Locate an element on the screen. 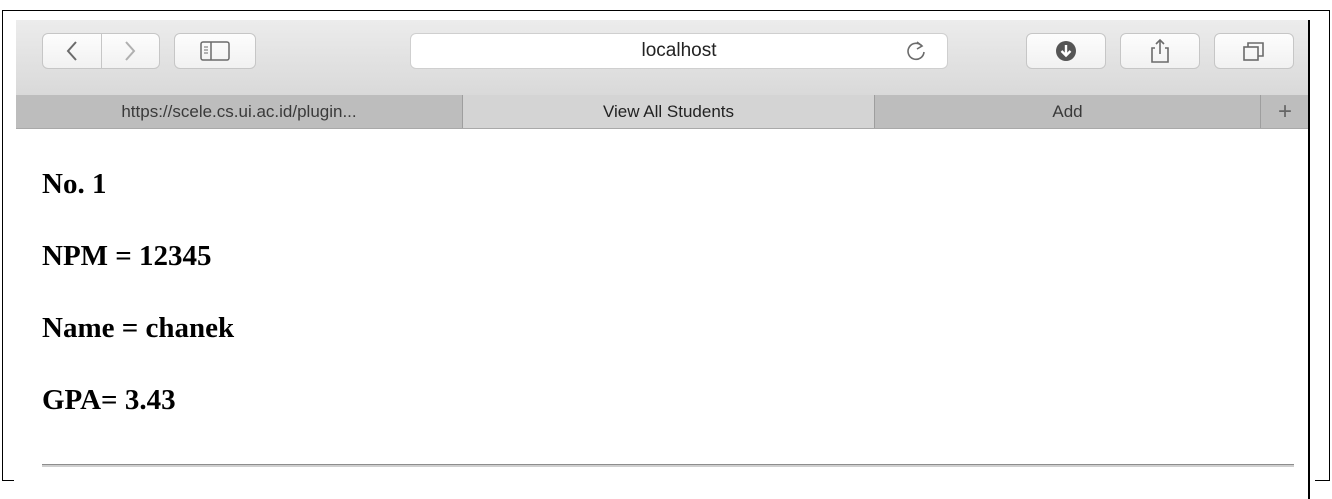  tab-view-all-students: View All Students is located at coordinates (669, 111).